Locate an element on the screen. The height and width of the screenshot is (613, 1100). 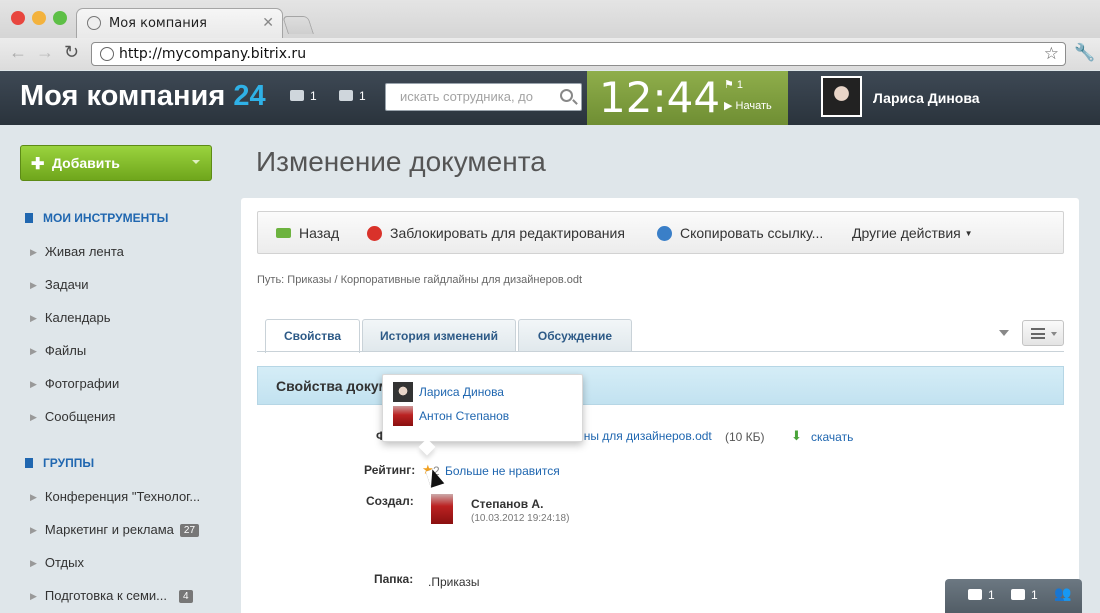
file-link: йны для дизайнеров.odt is located at coordinates (644, 436).